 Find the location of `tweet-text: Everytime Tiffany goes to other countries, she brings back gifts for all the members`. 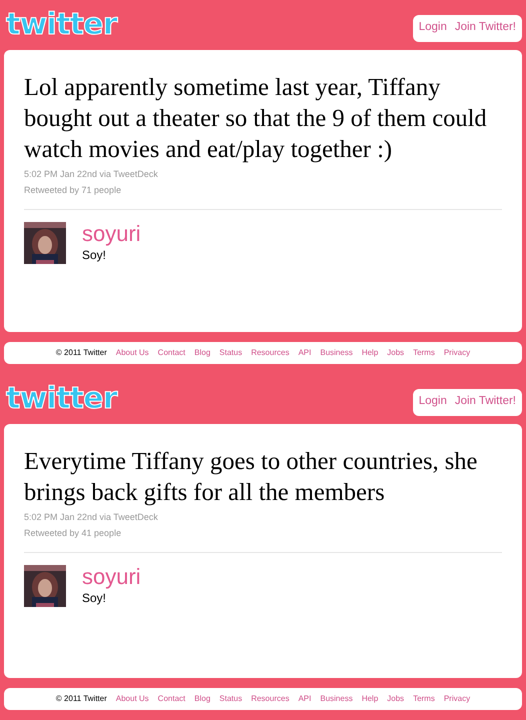

tweet-text: Everytime Tiffany goes to other countries, she brings back gifts for all the members is located at coordinates (251, 477).